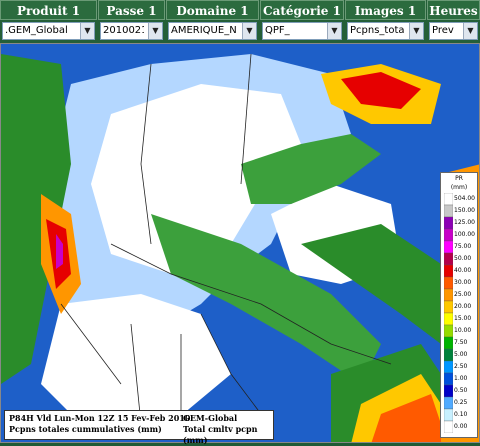 The height and width of the screenshot is (446, 480). Describe the element at coordinates (463, 318) in the screenshot. I see `legend-label: 15.00` at that location.